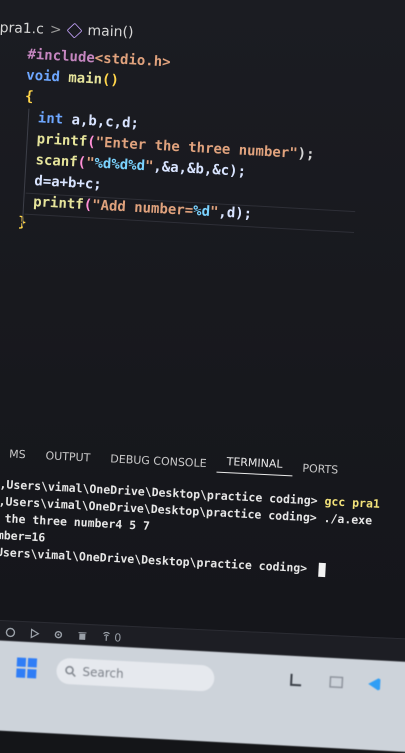 This screenshot has width=405, height=753. What do you see at coordinates (348, 519) in the screenshot?
I see `terminal-command: ./a.exe` at bounding box center [348, 519].